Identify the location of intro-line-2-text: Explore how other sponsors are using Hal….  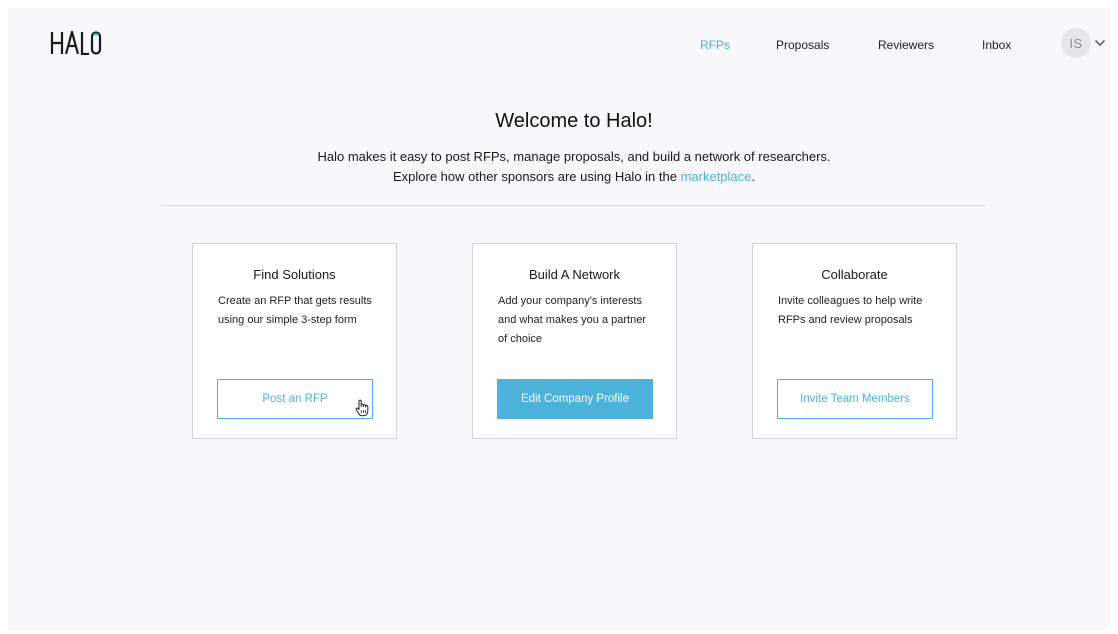
(536, 176).